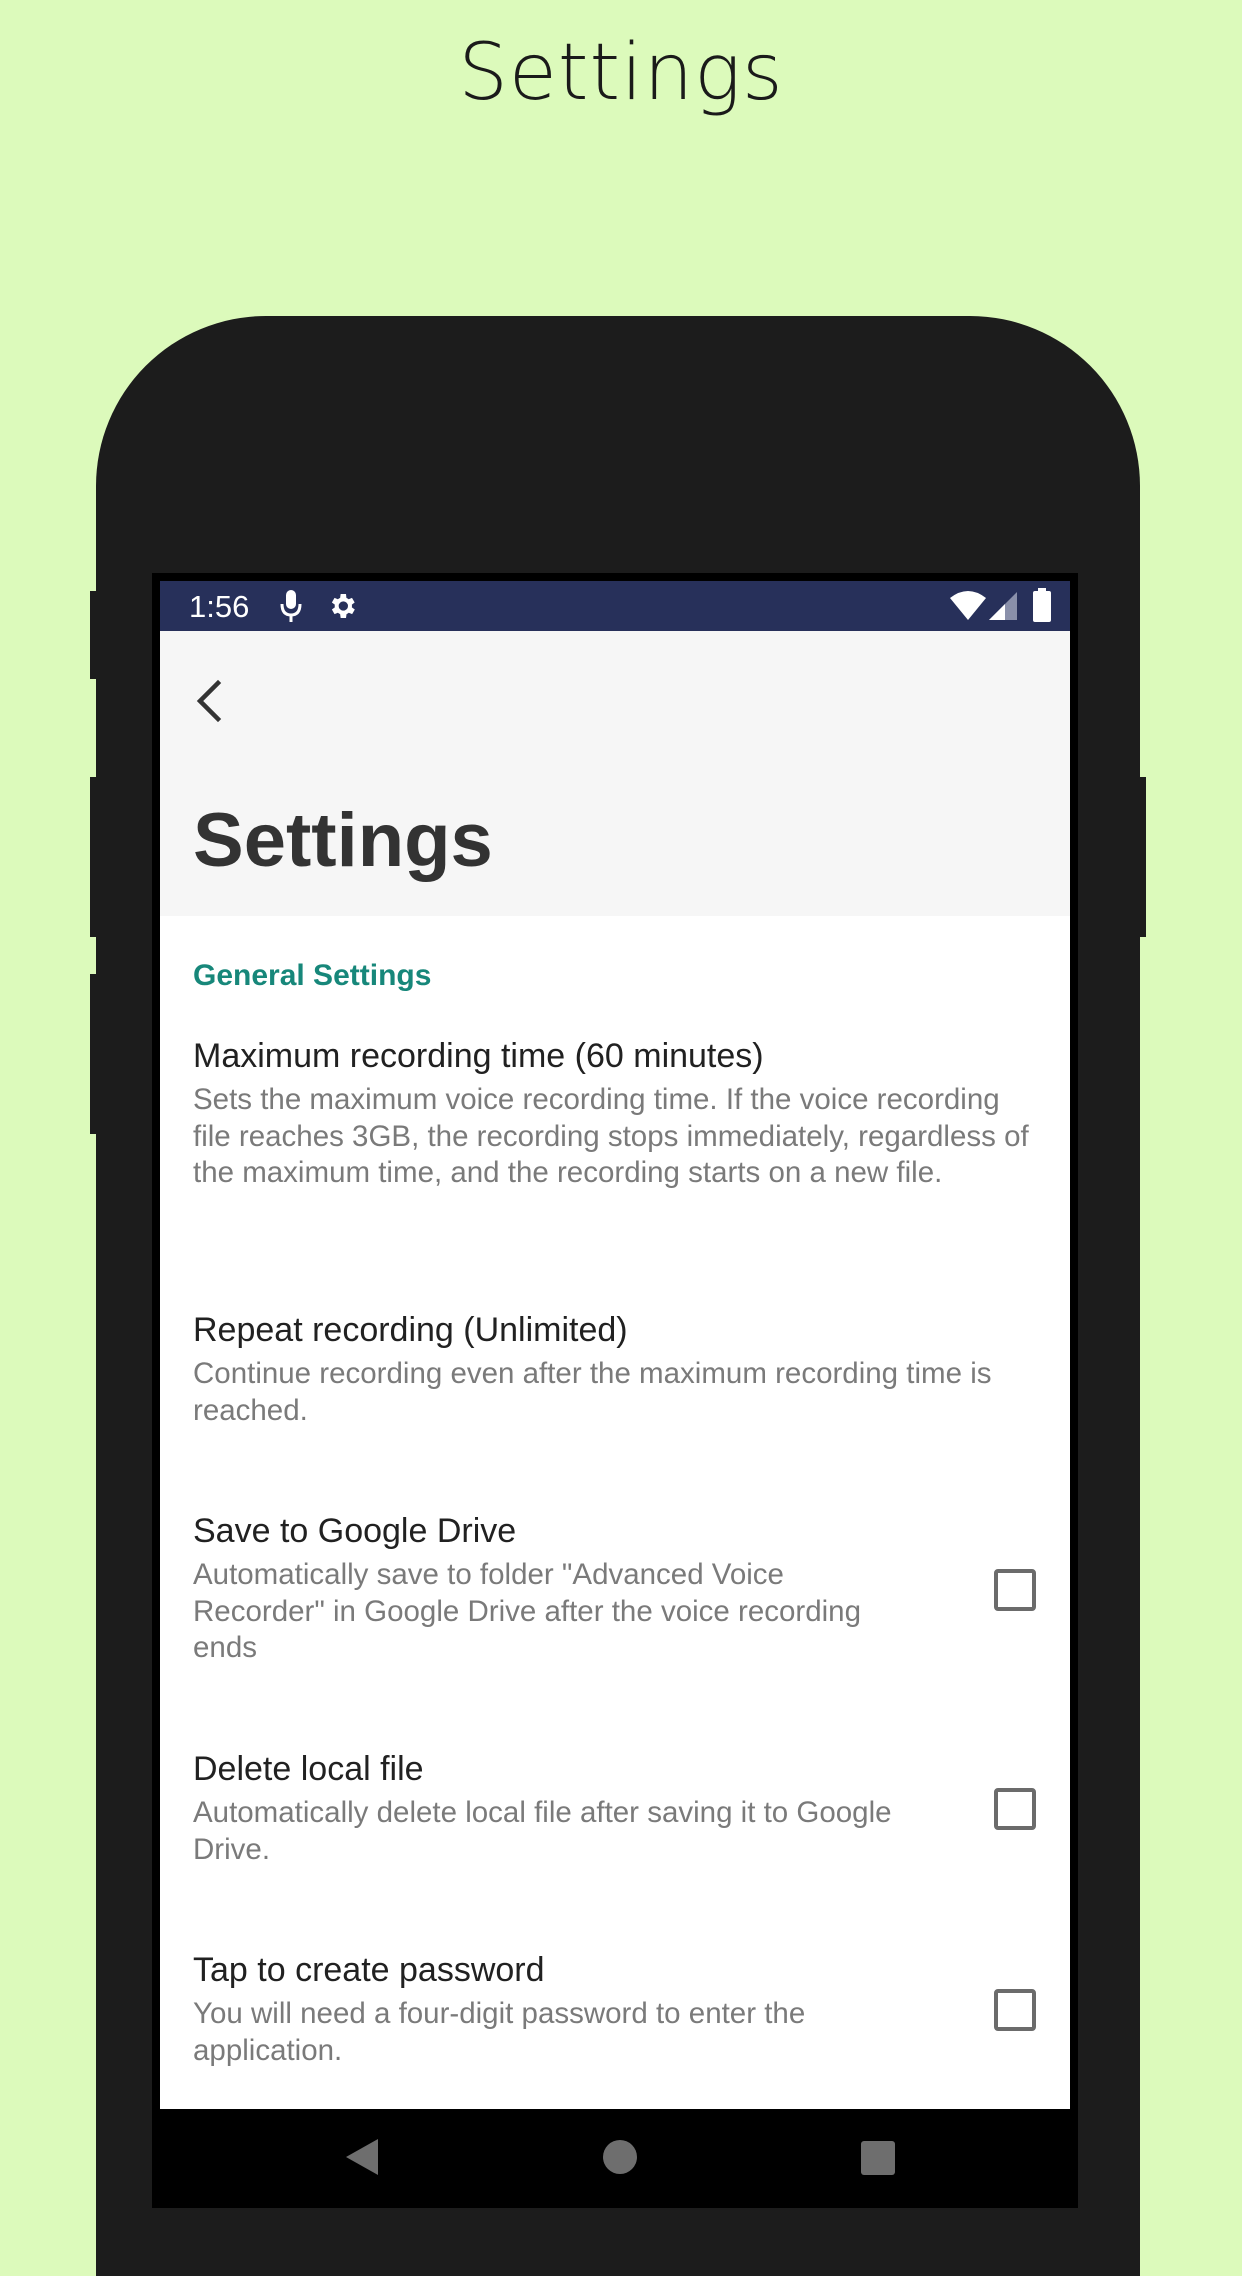 This screenshot has width=1242, height=2276. I want to click on pref-title: Tap to create password, so click(369, 1970).